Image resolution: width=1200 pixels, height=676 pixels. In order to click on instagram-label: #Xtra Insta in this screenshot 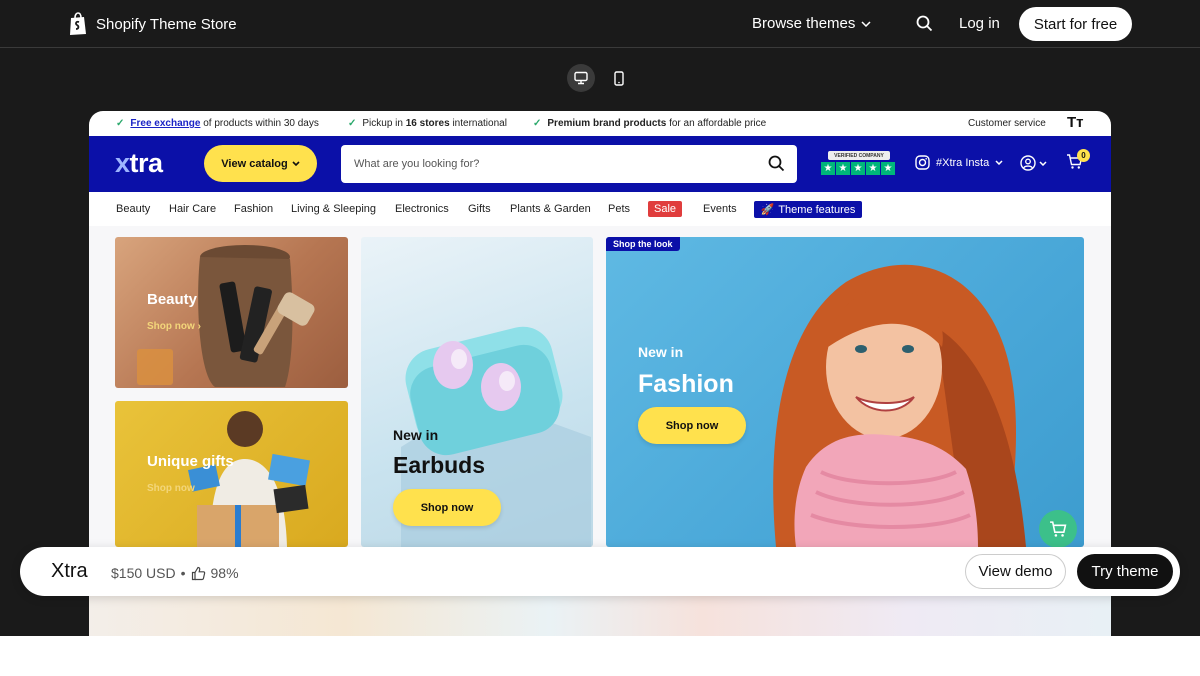, I will do `click(963, 162)`.